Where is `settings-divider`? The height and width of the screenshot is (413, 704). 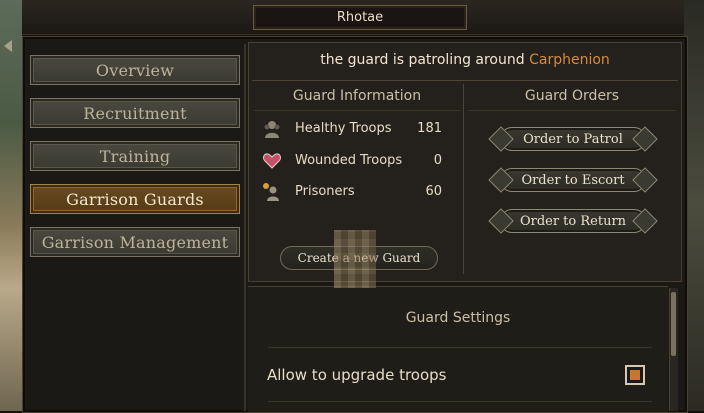
settings-divider is located at coordinates (460, 347).